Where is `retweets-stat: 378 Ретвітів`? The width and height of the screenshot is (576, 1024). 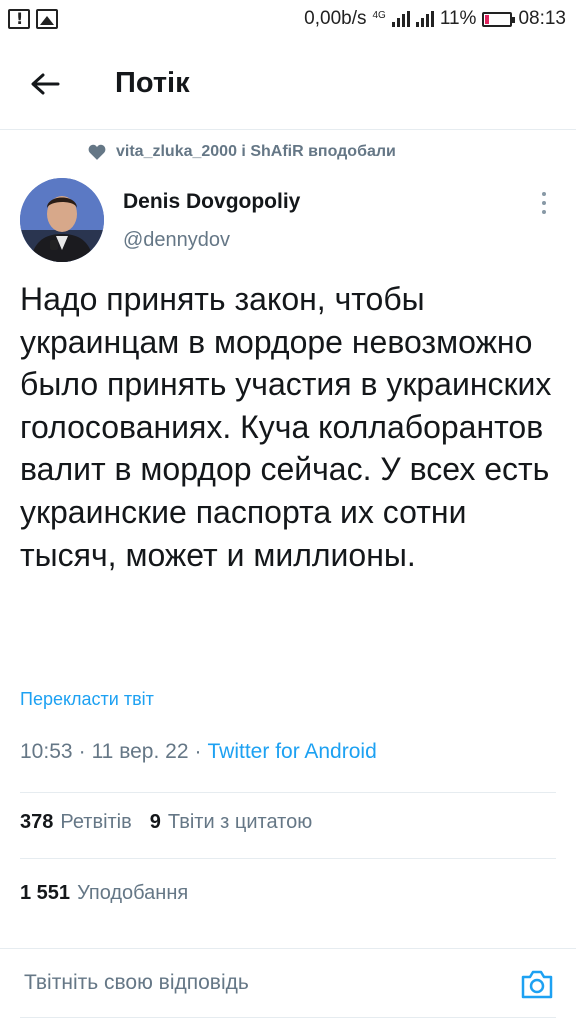 retweets-stat: 378 Ретвітів is located at coordinates (76, 822).